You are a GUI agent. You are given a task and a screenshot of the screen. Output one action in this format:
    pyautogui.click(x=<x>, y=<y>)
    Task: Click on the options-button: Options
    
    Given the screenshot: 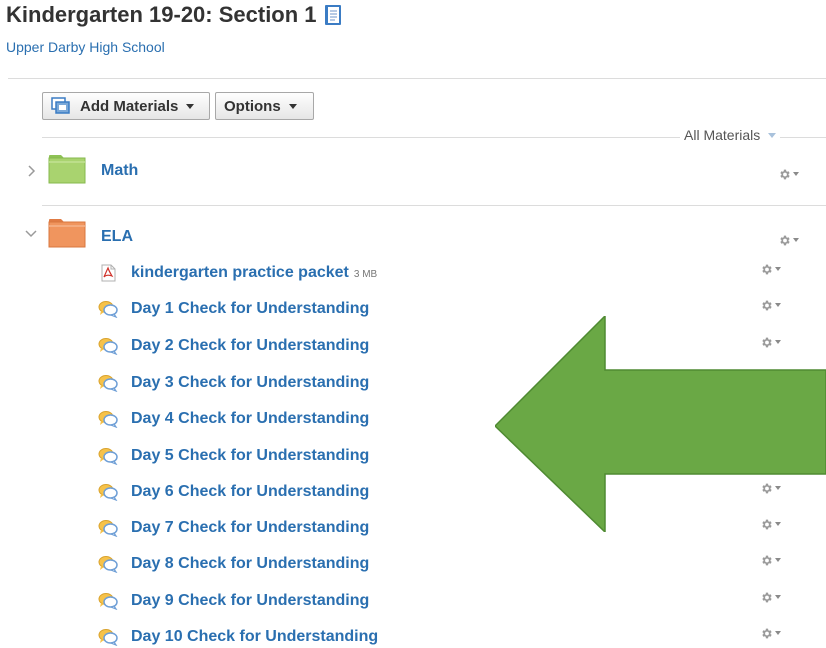 What is the action you would take?
    pyautogui.click(x=264, y=106)
    